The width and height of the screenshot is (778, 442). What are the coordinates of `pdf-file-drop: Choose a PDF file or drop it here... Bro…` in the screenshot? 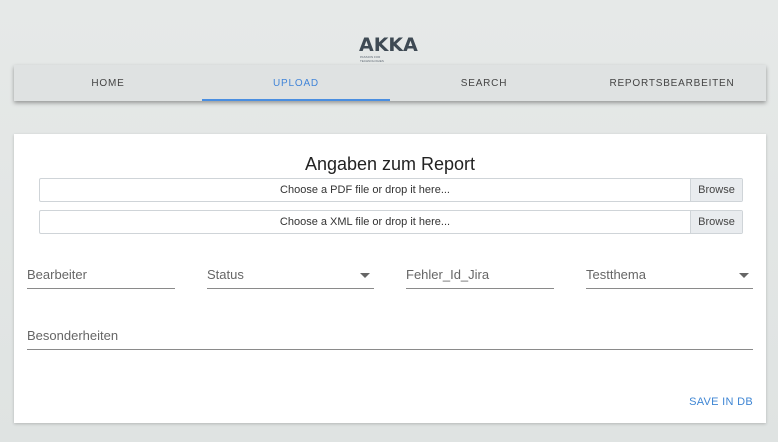 It's located at (391, 190).